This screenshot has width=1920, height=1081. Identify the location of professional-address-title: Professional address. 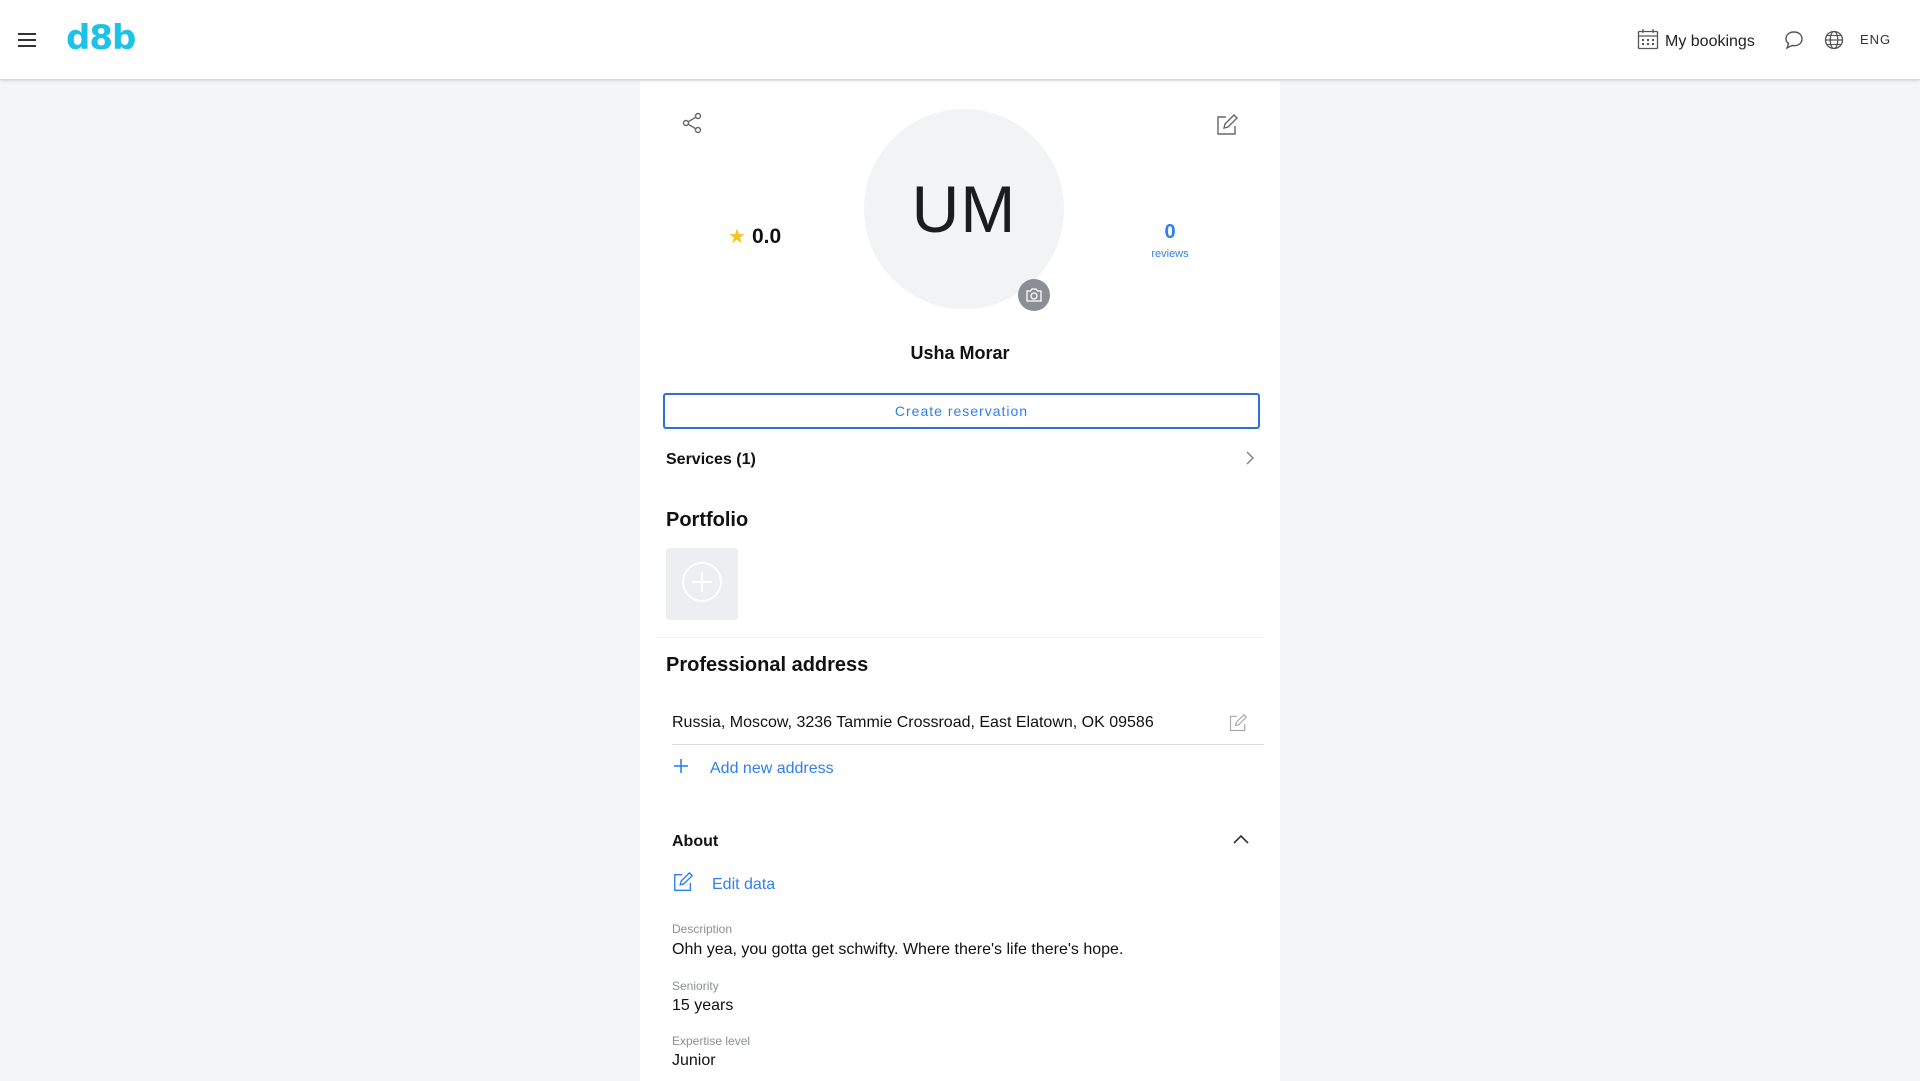
(767, 665).